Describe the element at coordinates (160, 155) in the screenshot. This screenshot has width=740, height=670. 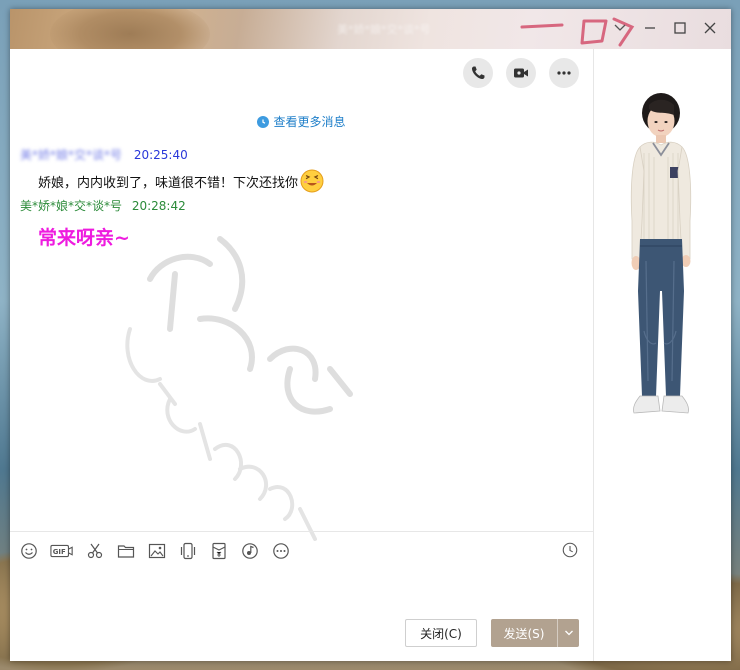
I see `message-time: 20:25:40` at that location.